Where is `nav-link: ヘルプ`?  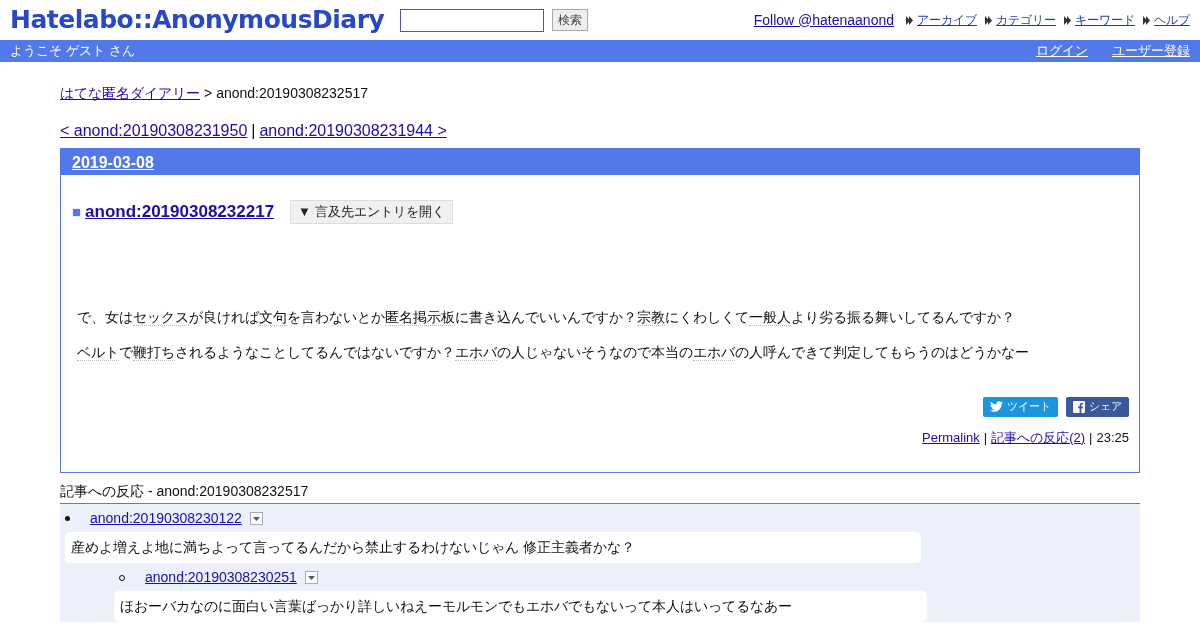
nav-link: ヘルプ is located at coordinates (1172, 20).